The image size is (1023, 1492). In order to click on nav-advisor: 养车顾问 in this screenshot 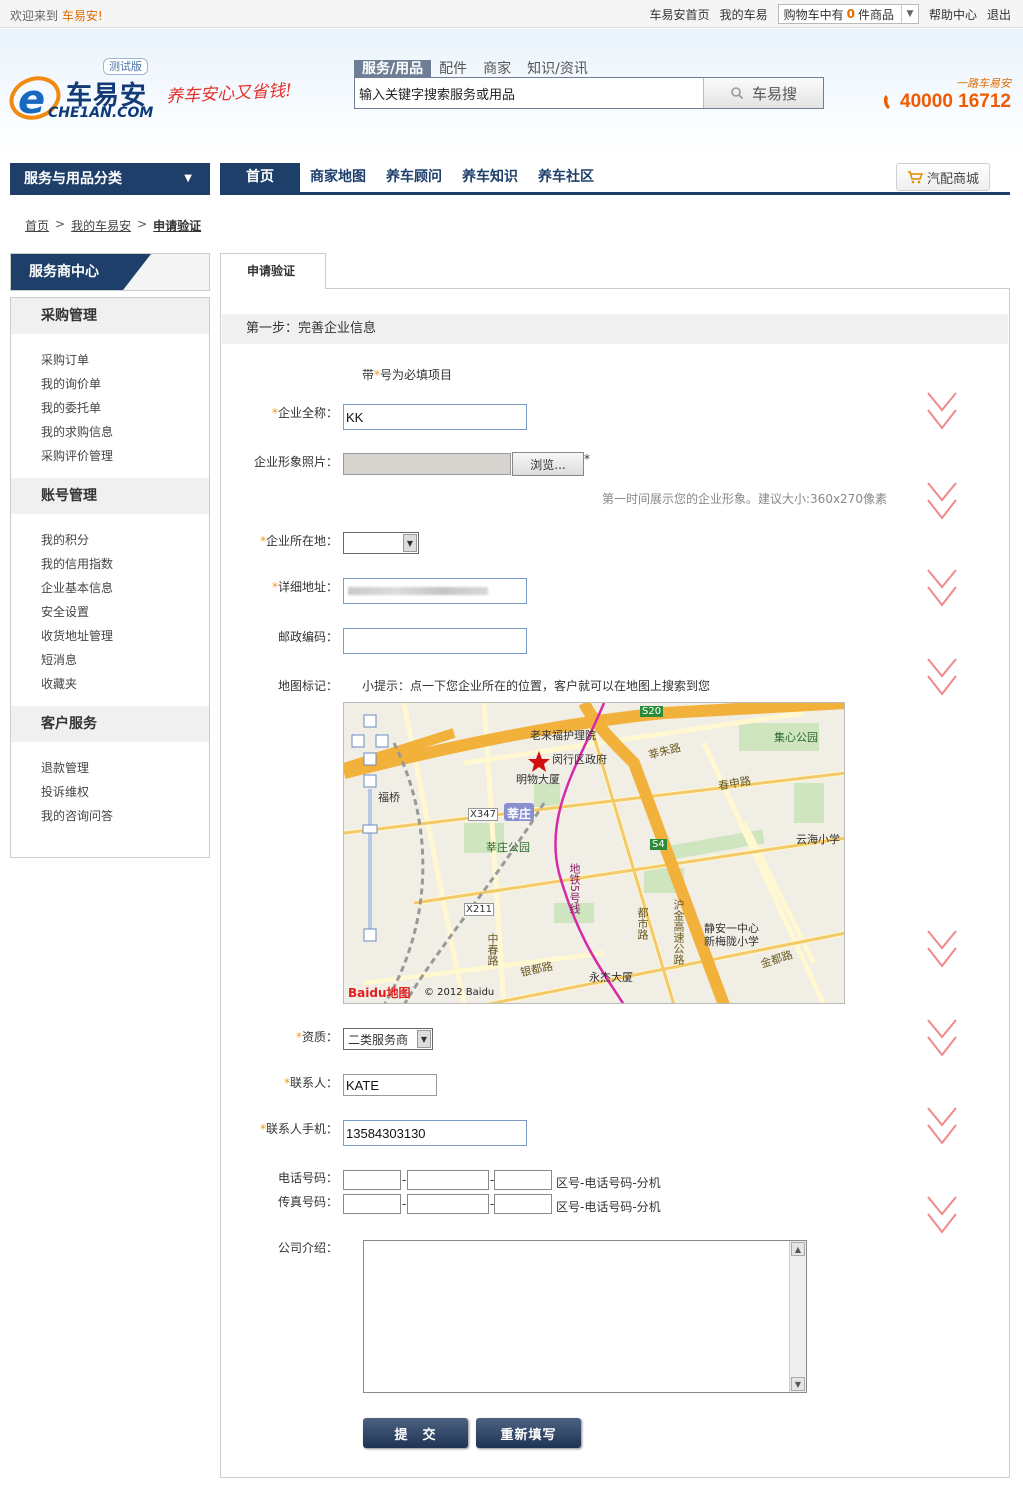, I will do `click(414, 177)`.